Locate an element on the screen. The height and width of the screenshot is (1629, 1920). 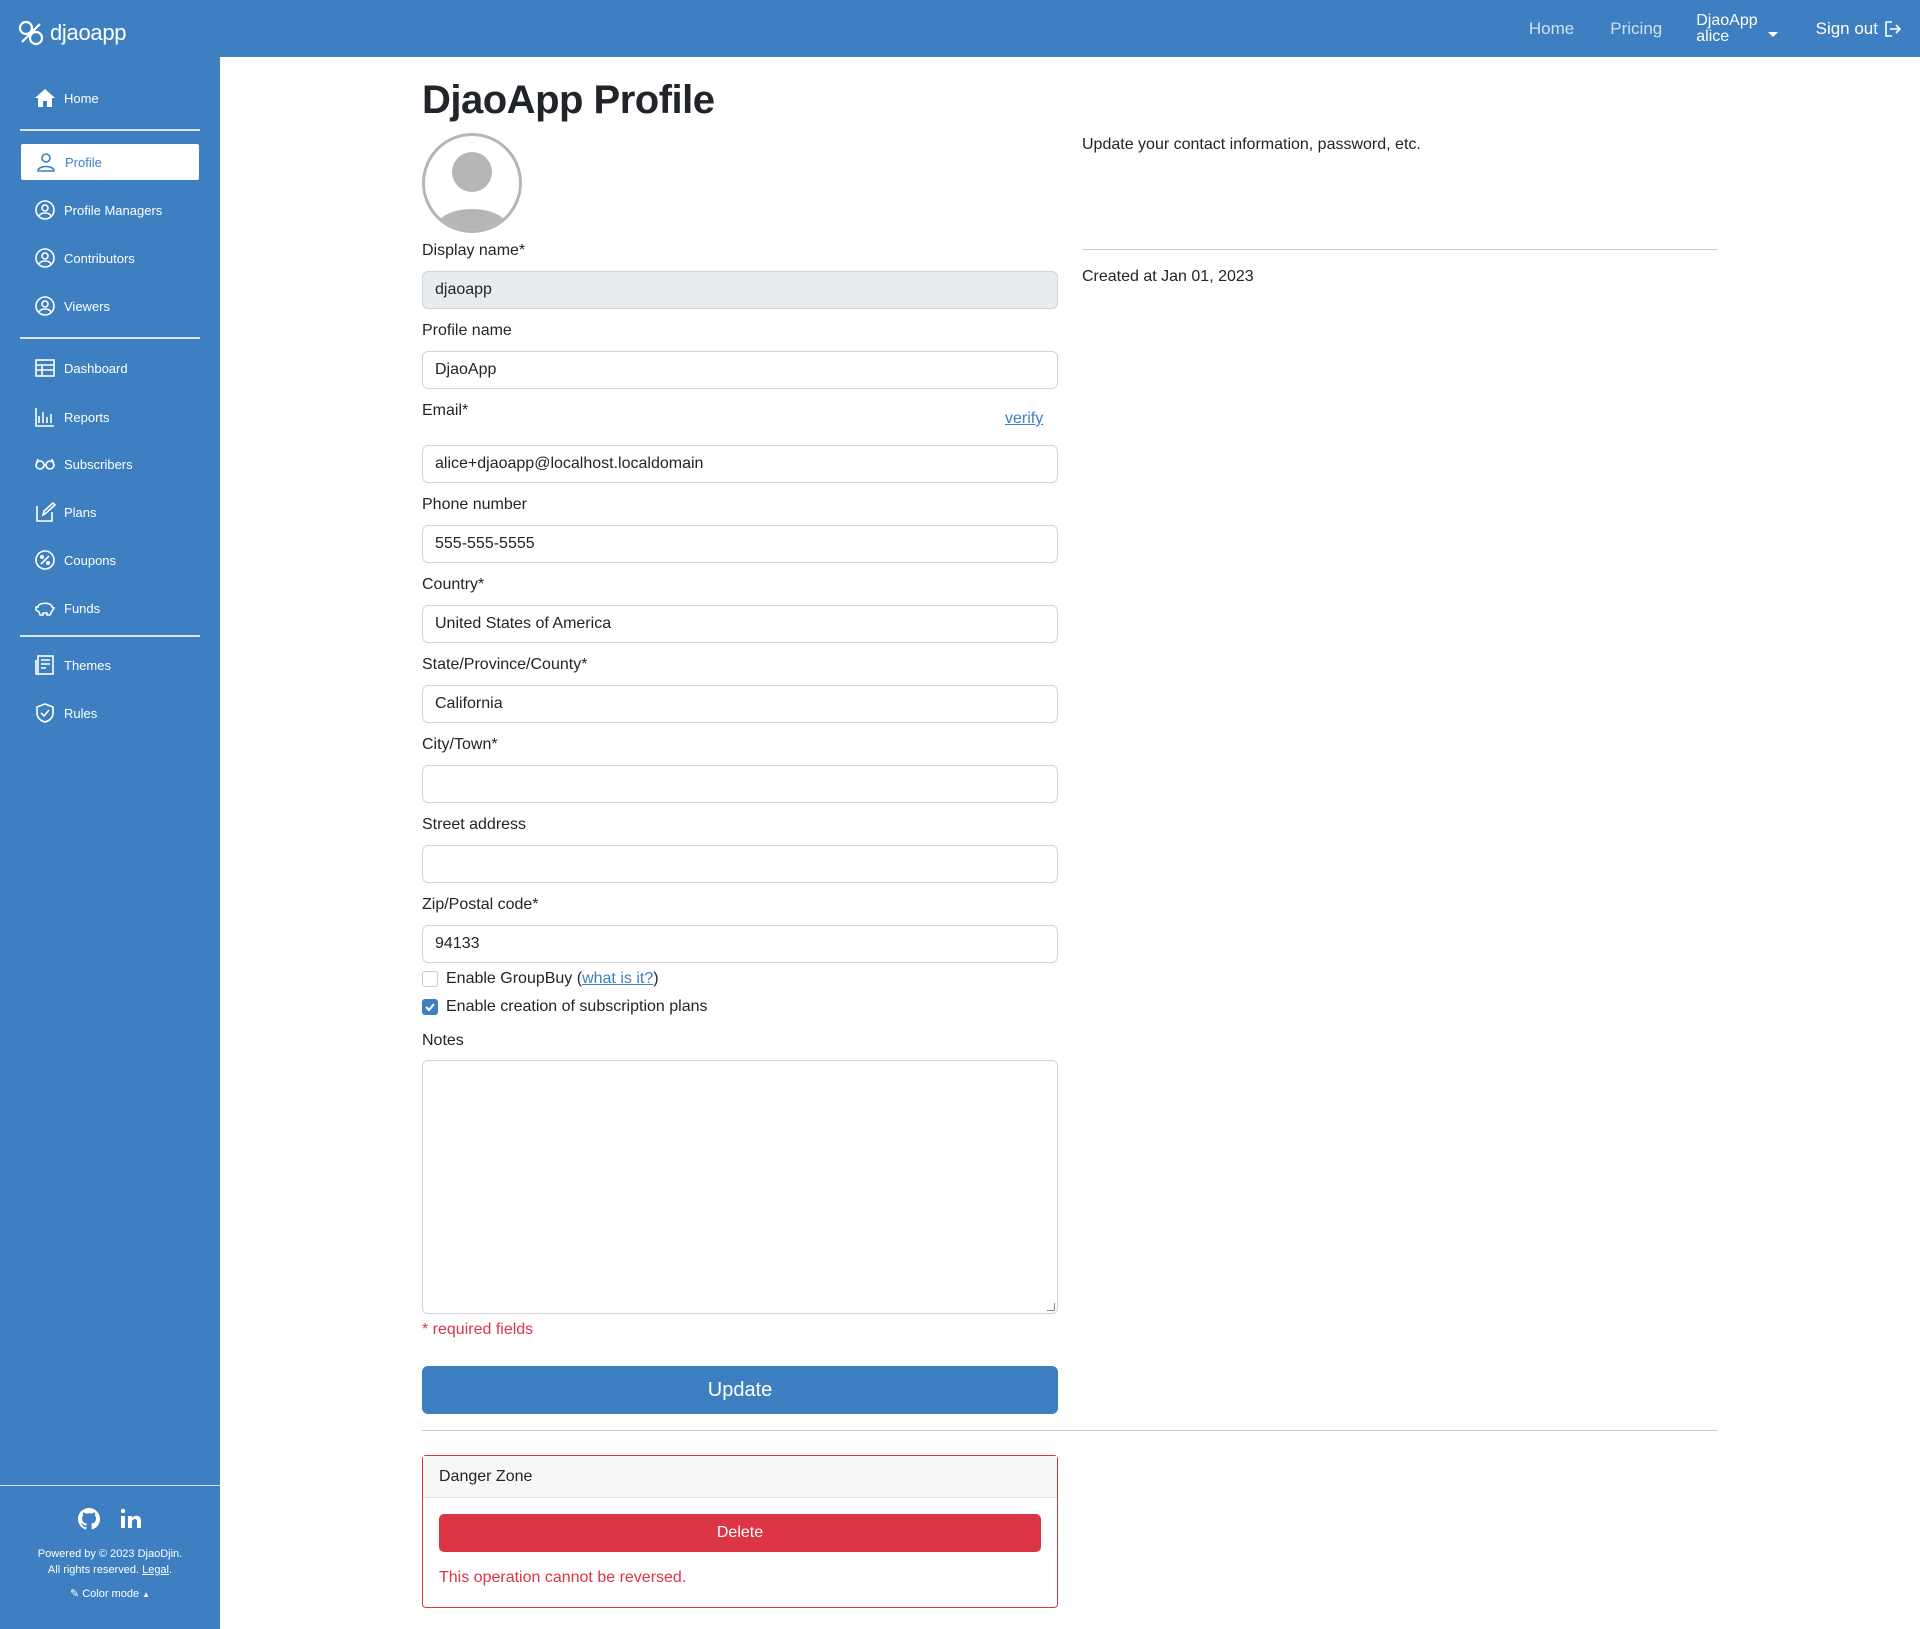
verify-email-link: verify is located at coordinates (1024, 419).